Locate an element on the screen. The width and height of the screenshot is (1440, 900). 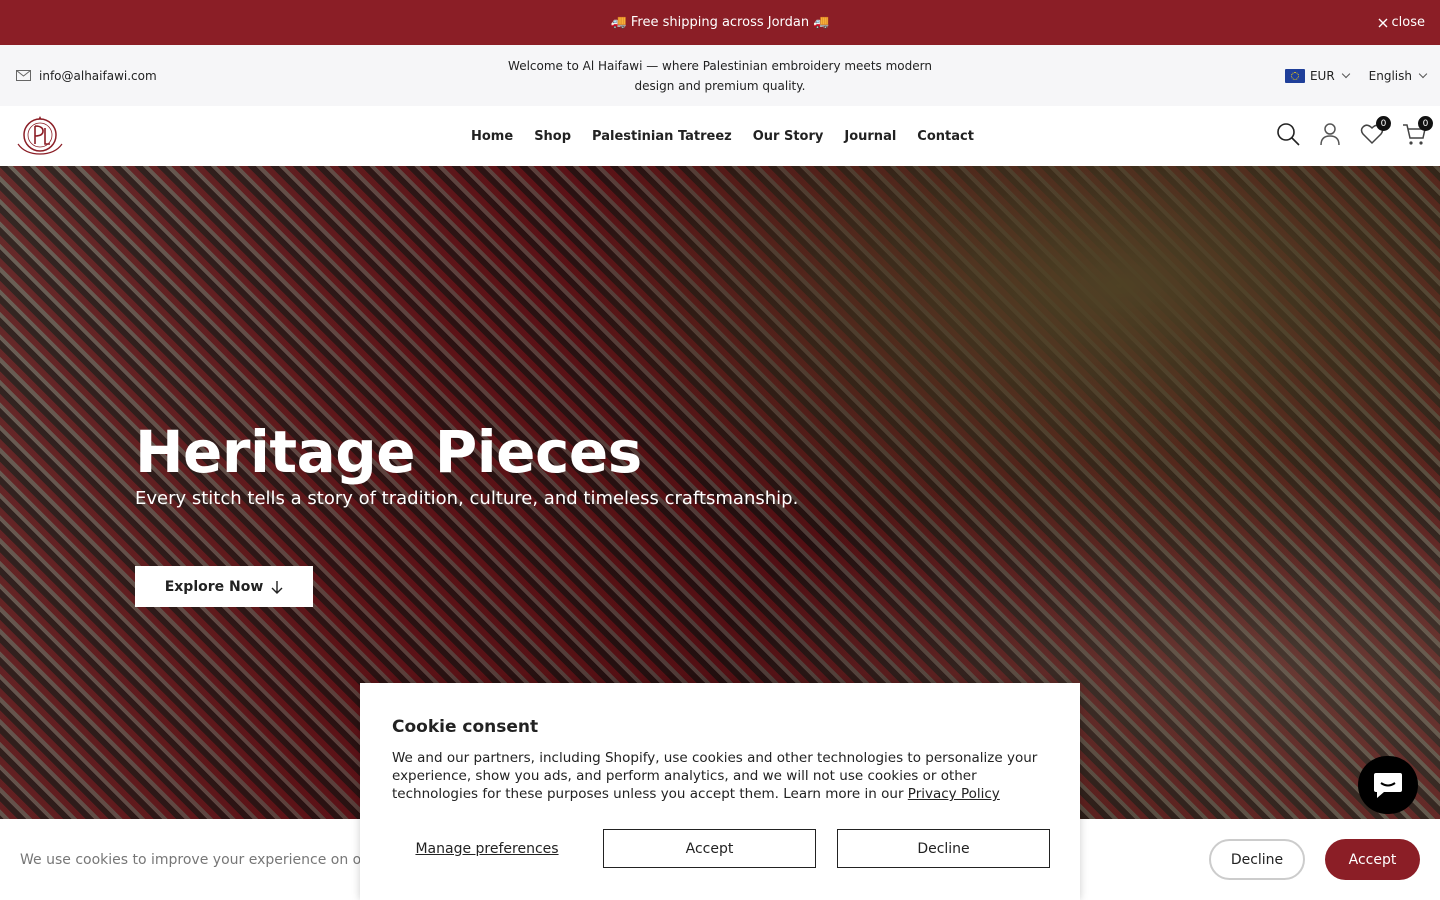
email-text: info@alhaifawi.com is located at coordinates (98, 75).